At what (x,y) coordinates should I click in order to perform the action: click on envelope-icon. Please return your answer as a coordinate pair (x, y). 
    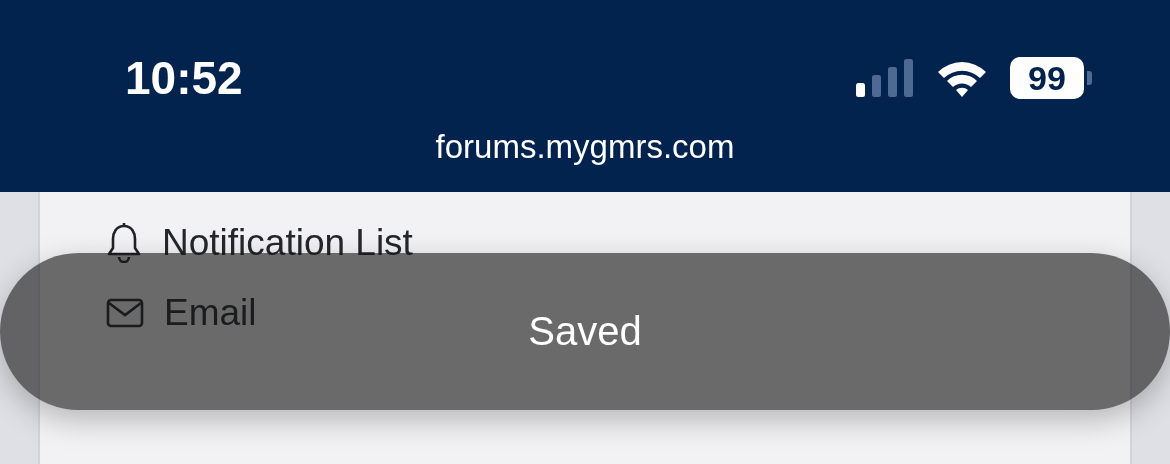
    Looking at the image, I should click on (125, 313).